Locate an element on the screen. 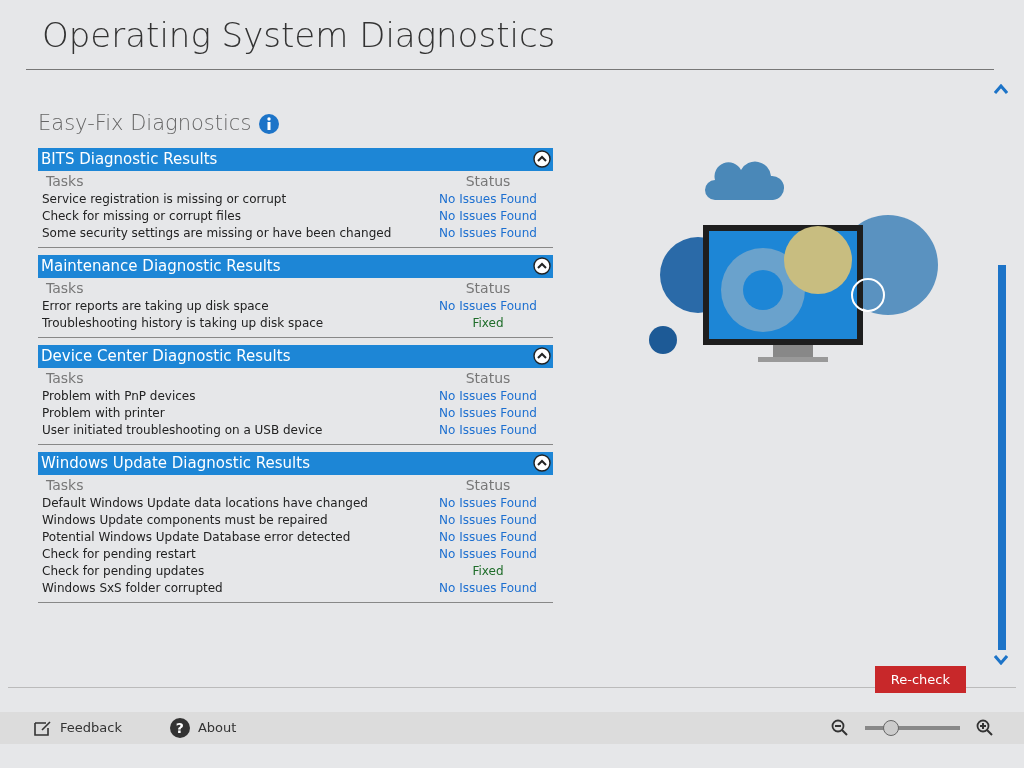  recheck-button: Re-check is located at coordinates (920, 679).